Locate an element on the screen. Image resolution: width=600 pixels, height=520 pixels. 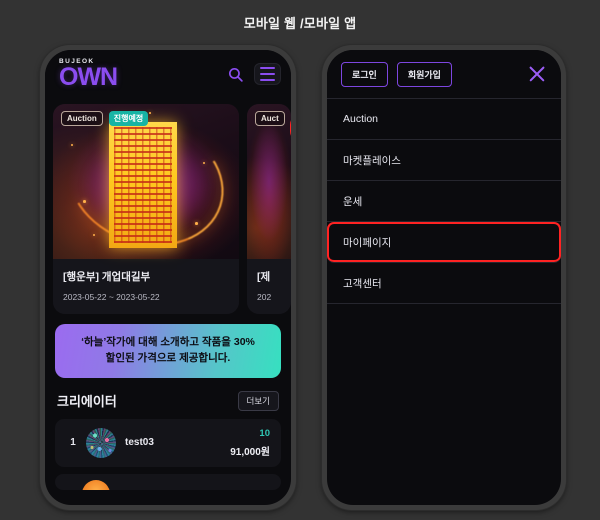
artwork-card: Auct [제 202 is located at coordinates (269, 209).